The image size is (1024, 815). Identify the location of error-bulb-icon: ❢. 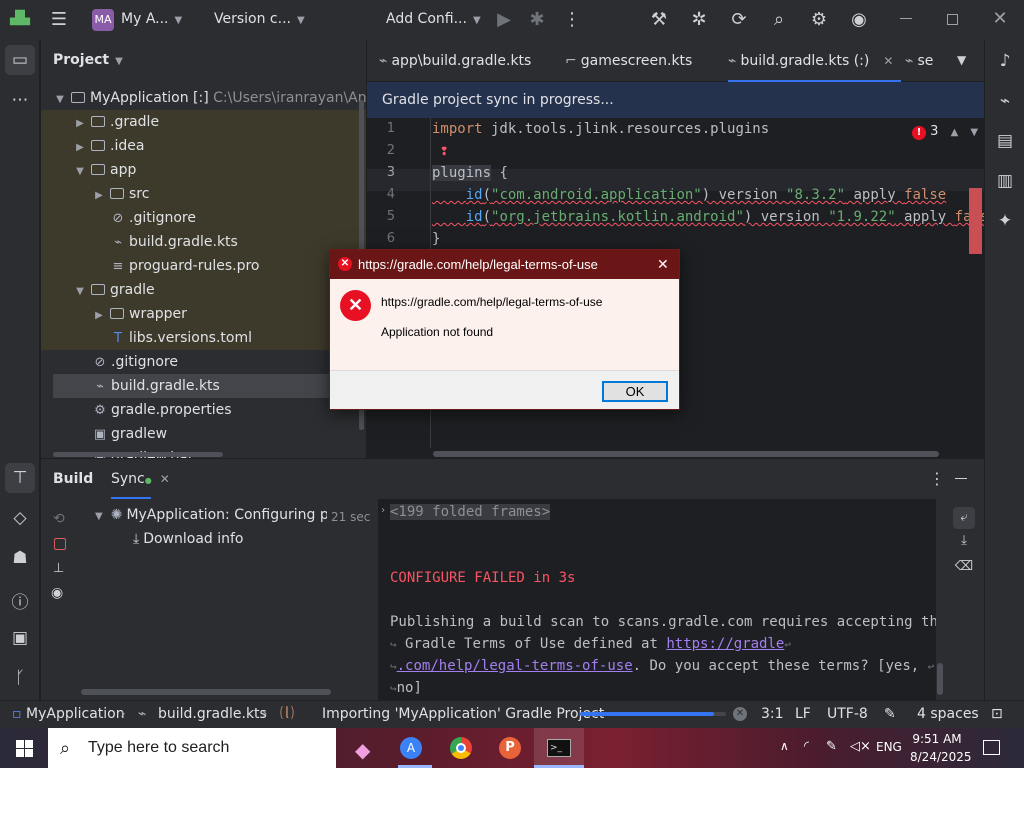
(440, 151).